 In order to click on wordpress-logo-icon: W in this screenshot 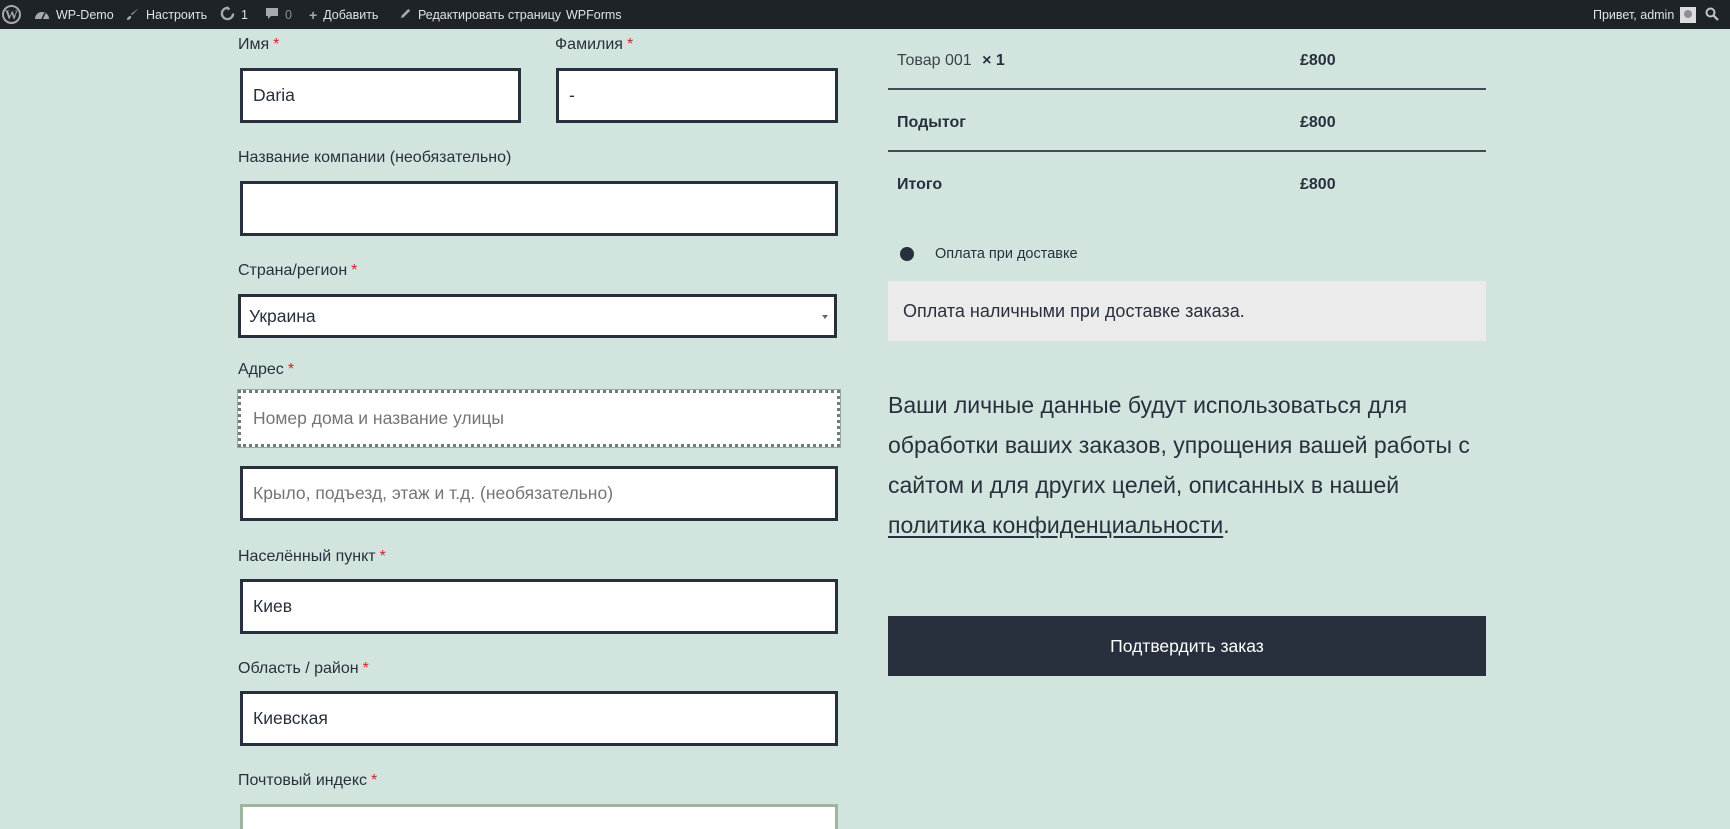, I will do `click(11, 14)`.